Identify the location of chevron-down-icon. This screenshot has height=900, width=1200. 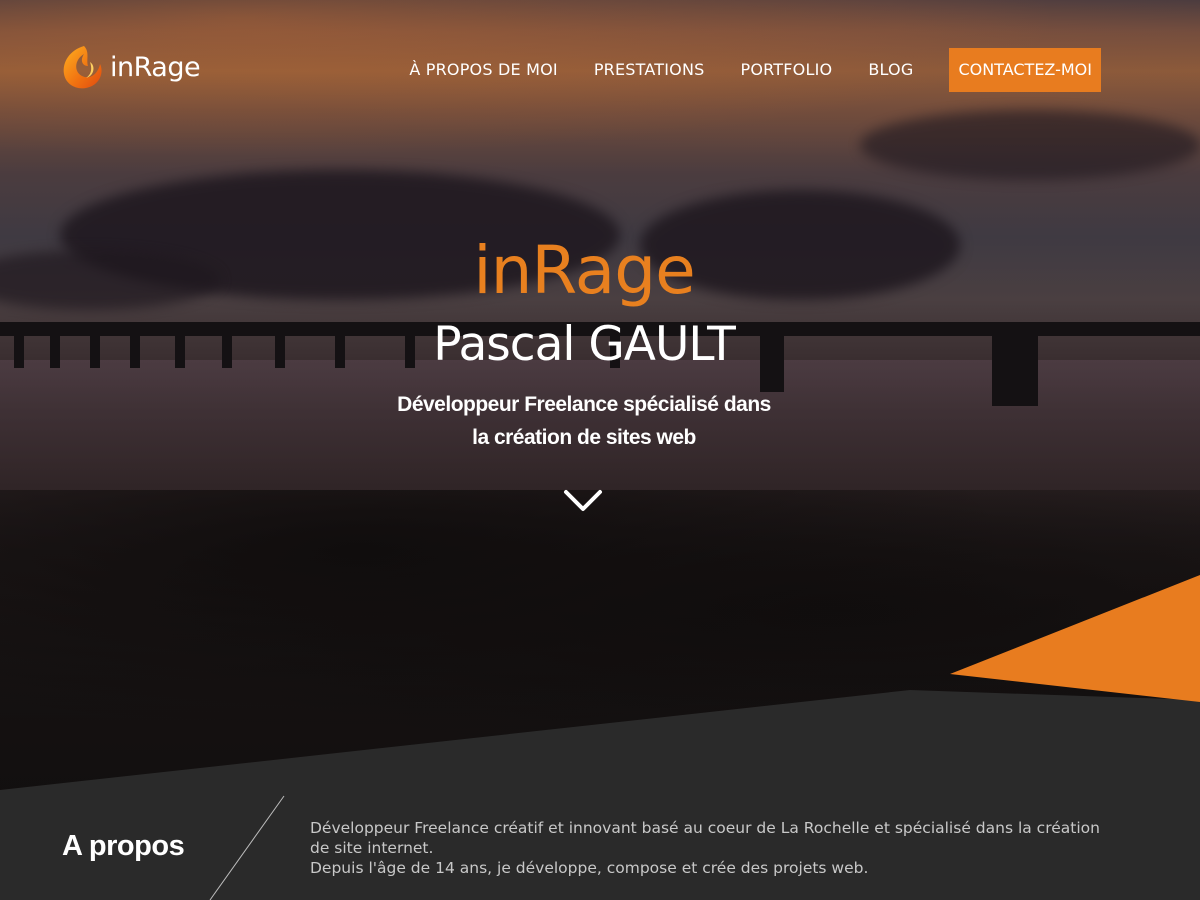
(583, 501).